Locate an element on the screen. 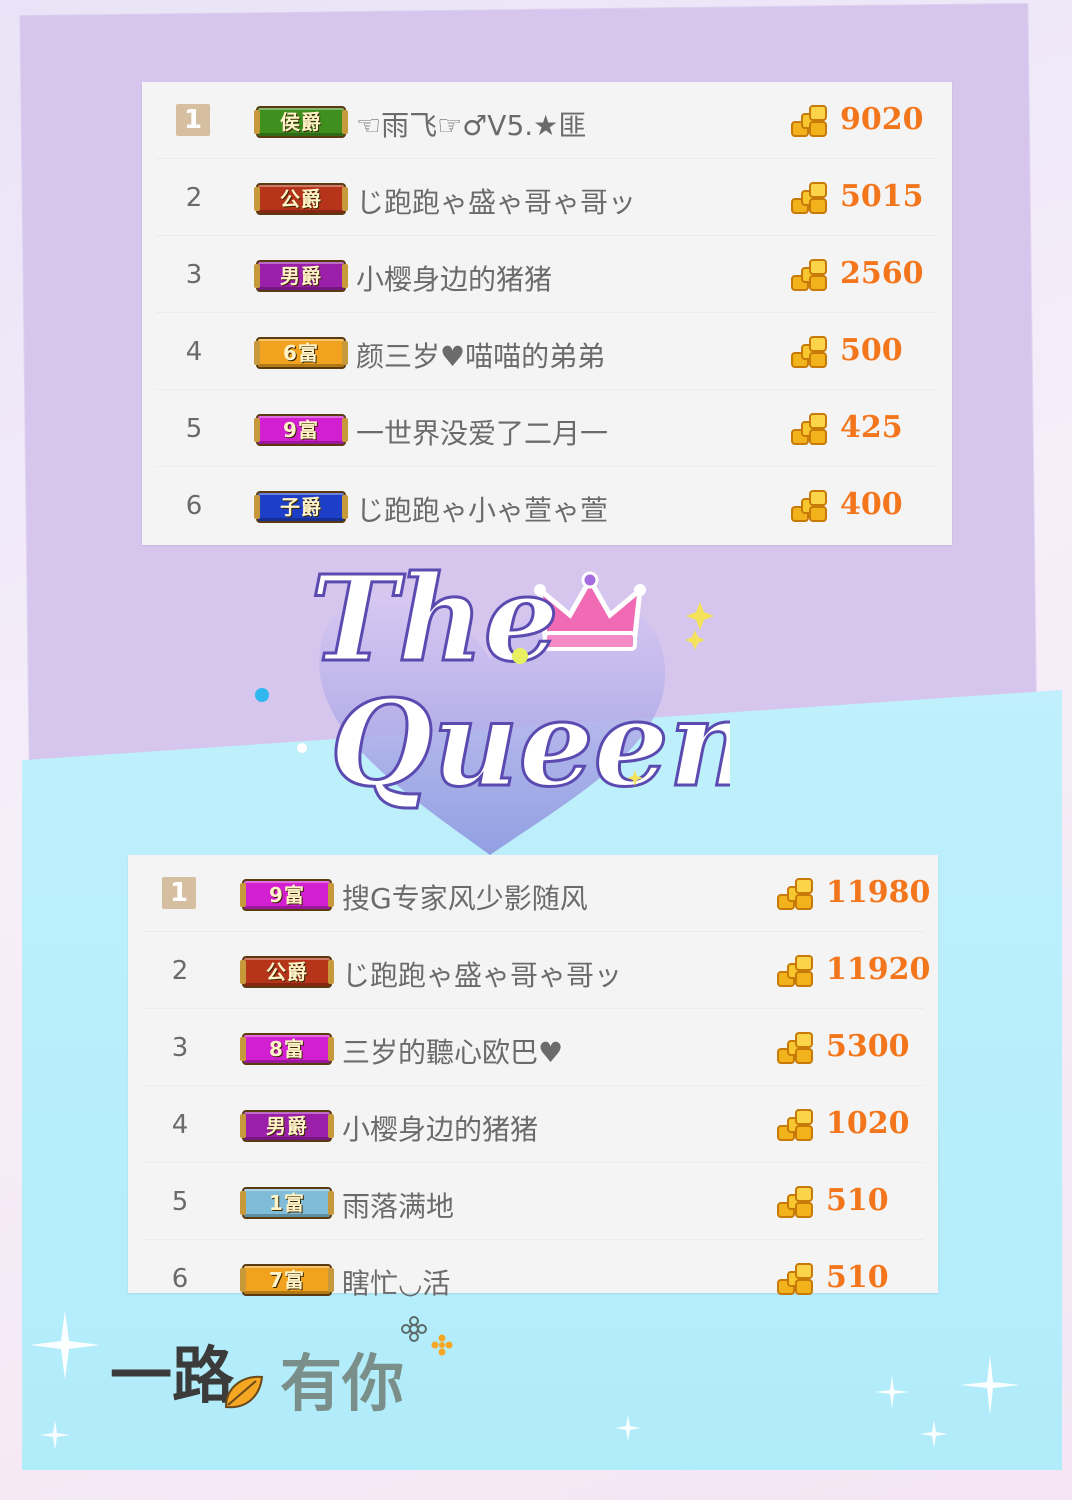 The height and width of the screenshot is (1500, 1072). title-badge: 侯爵 is located at coordinates (301, 122).